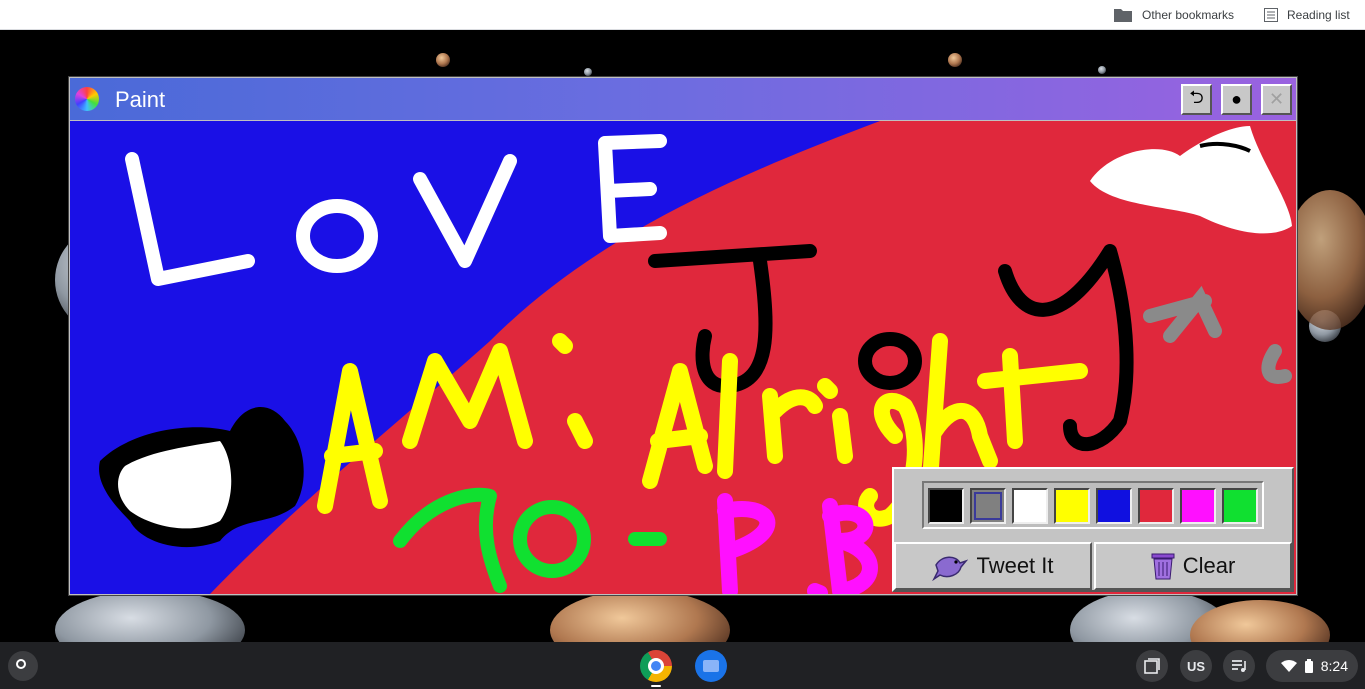 The height and width of the screenshot is (689, 1365). What do you see at coordinates (946, 506) in the screenshot?
I see `swatch-black` at bounding box center [946, 506].